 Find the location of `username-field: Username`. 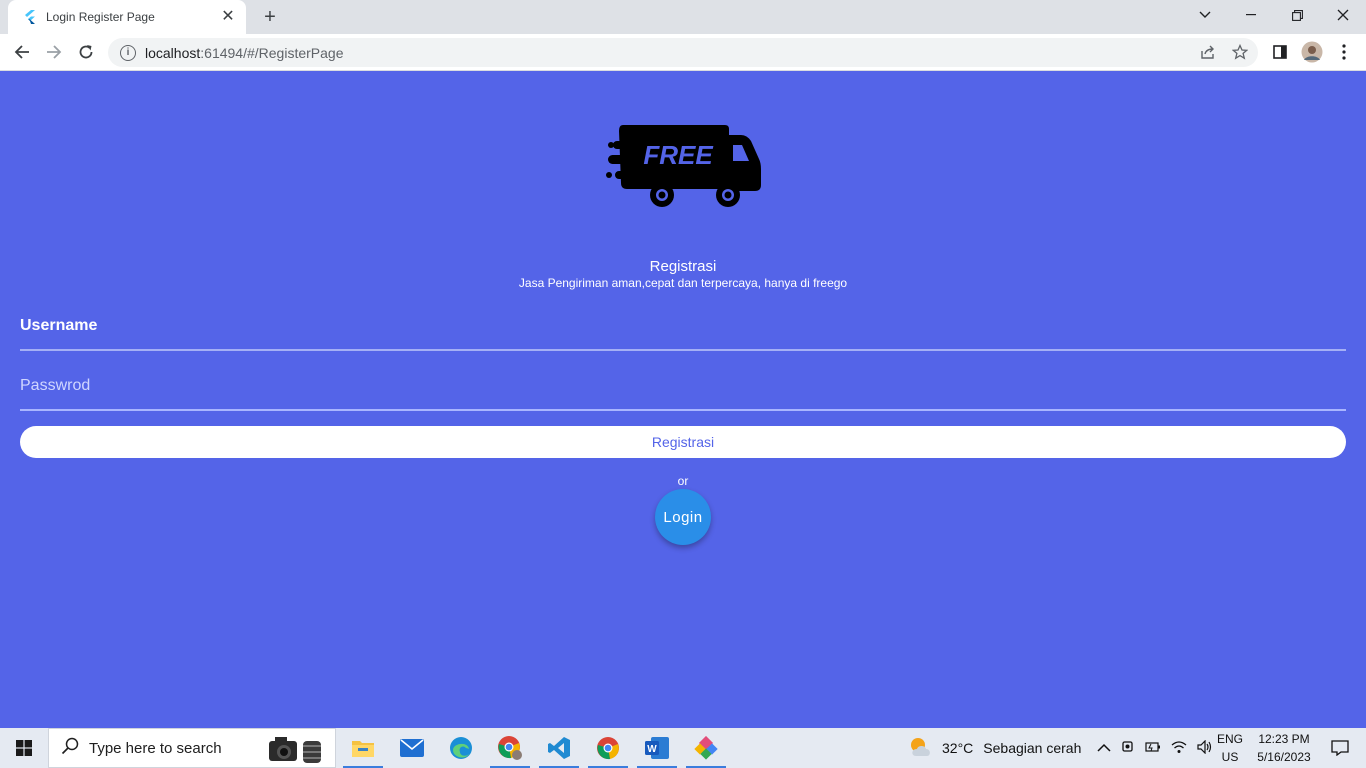

username-field: Username is located at coordinates (683, 329).